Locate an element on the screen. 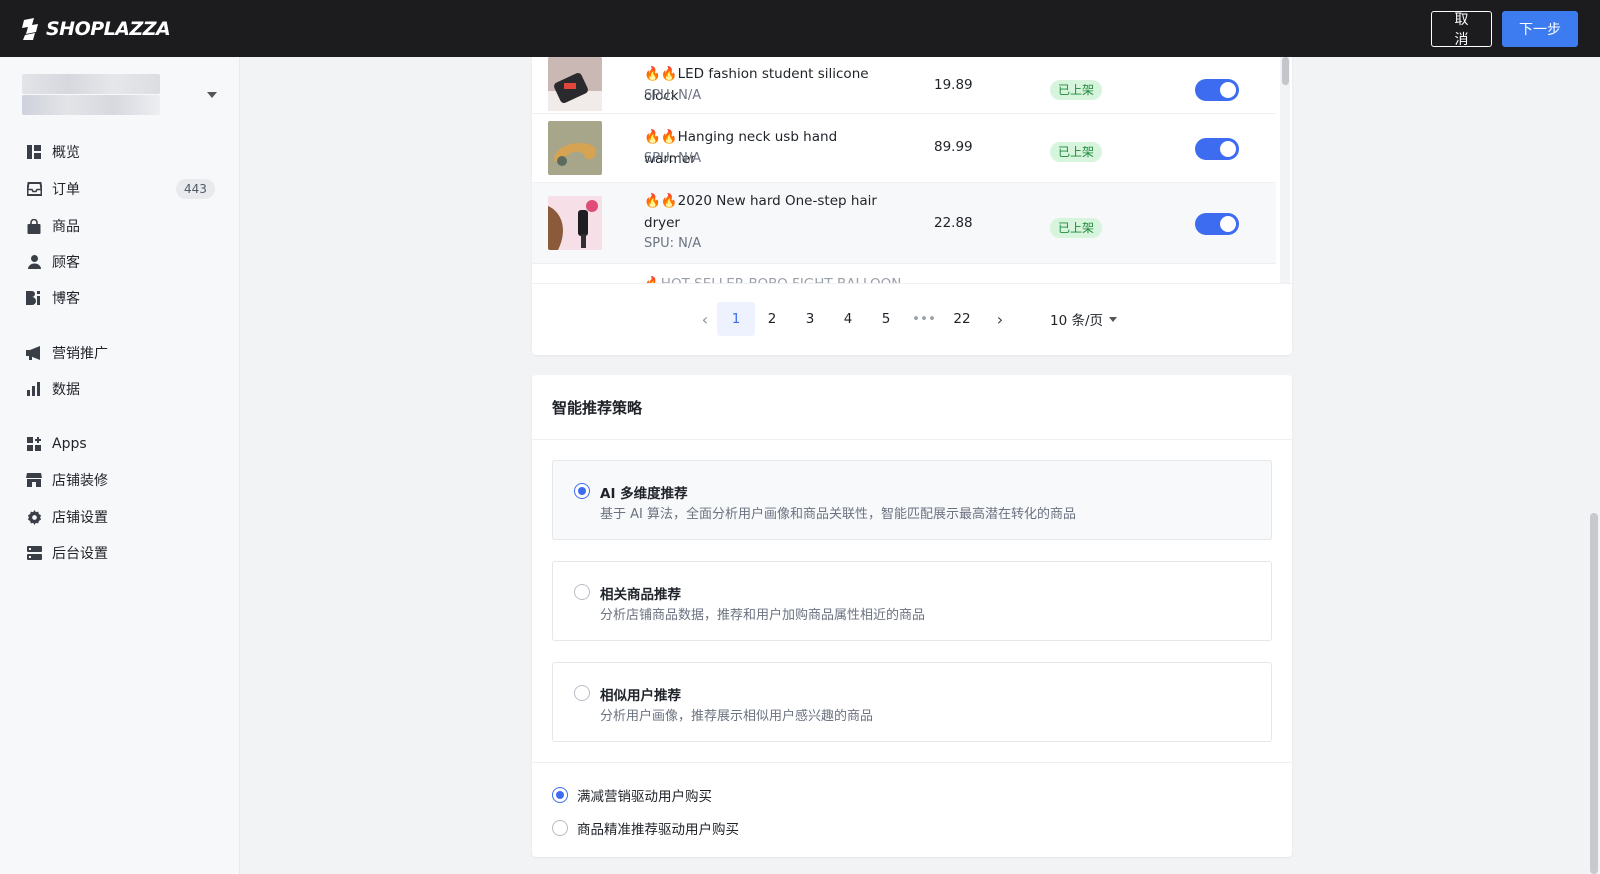 This screenshot has height=874, width=1600. sidebar-item-store-settings: 店铺设置 is located at coordinates (120, 517).